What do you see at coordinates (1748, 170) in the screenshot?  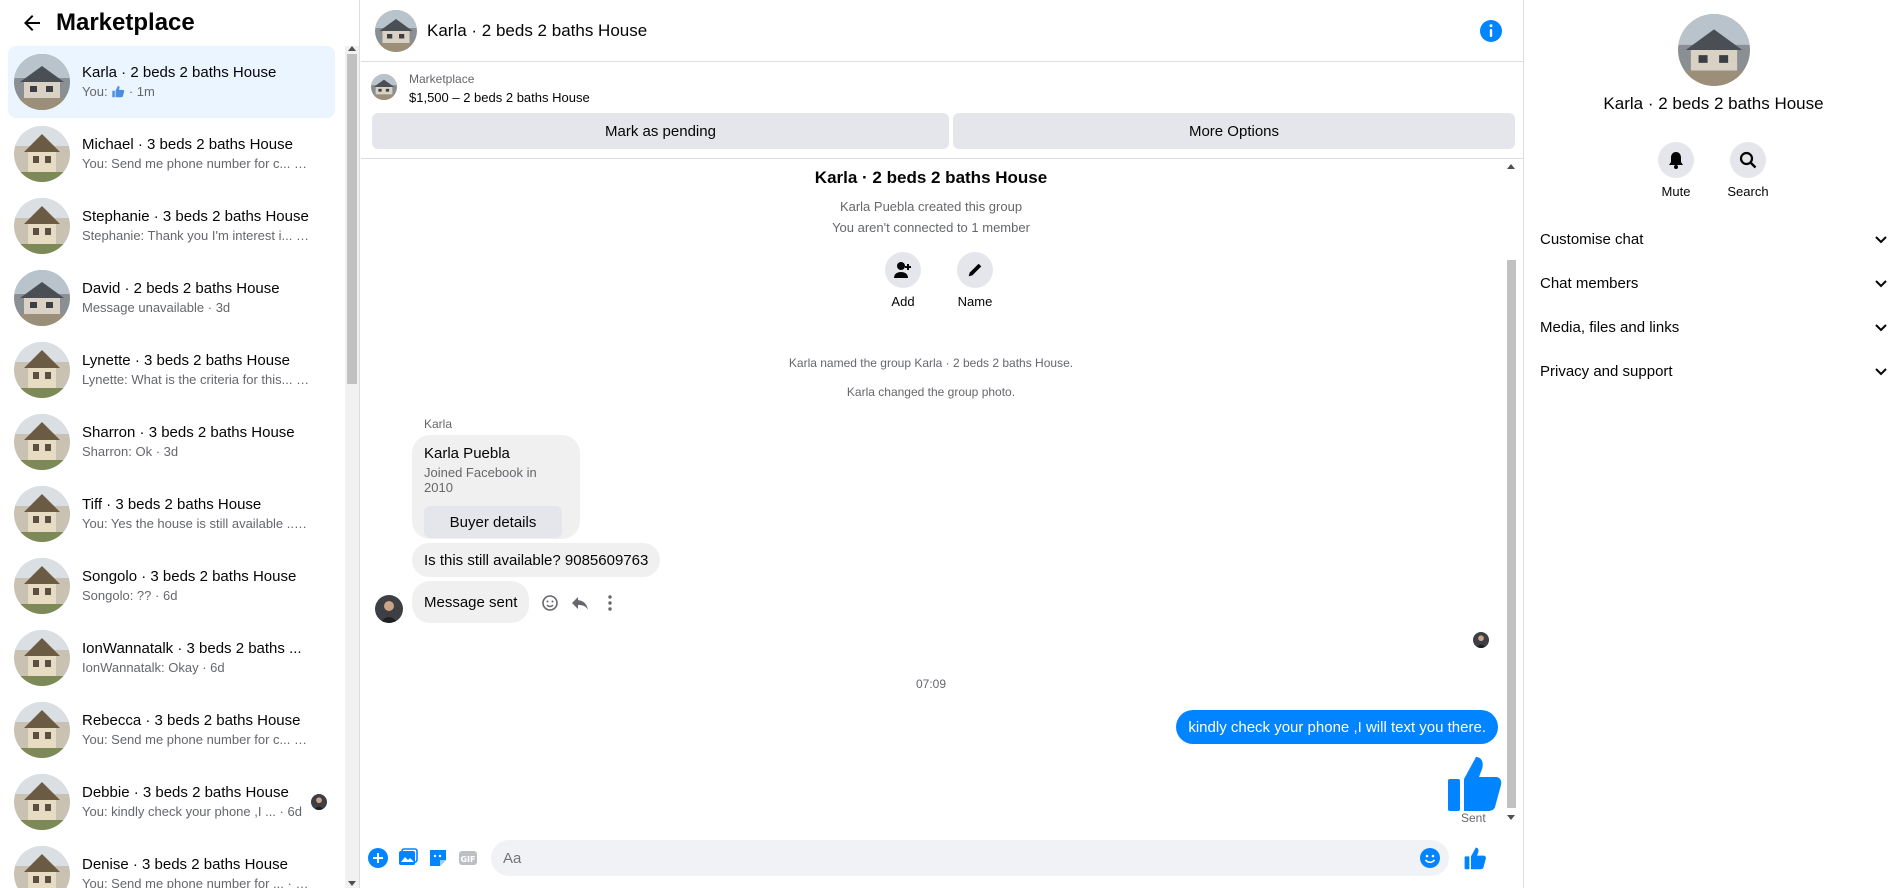 I see `search-button: Search` at bounding box center [1748, 170].